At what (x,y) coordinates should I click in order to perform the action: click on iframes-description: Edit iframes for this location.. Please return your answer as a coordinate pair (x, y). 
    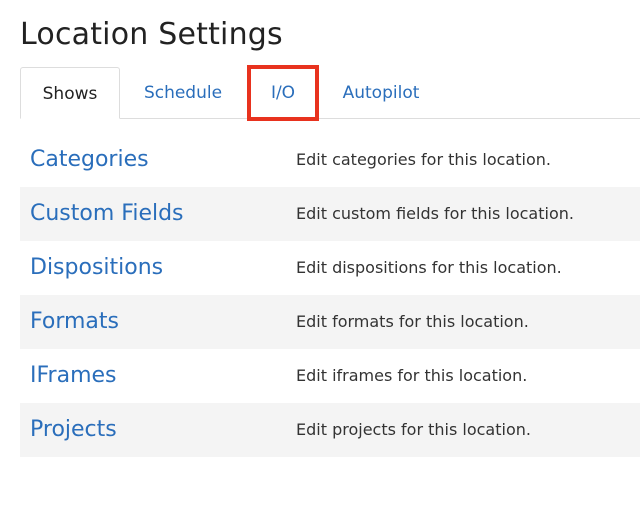
    Looking at the image, I should click on (412, 375).